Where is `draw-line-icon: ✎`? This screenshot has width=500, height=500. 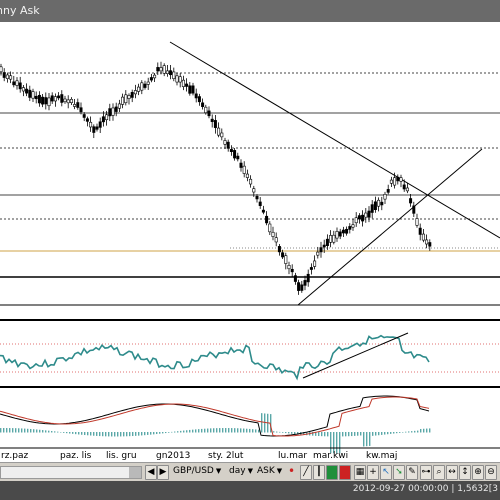
draw-line-icon: ✎ is located at coordinates (412, 472).